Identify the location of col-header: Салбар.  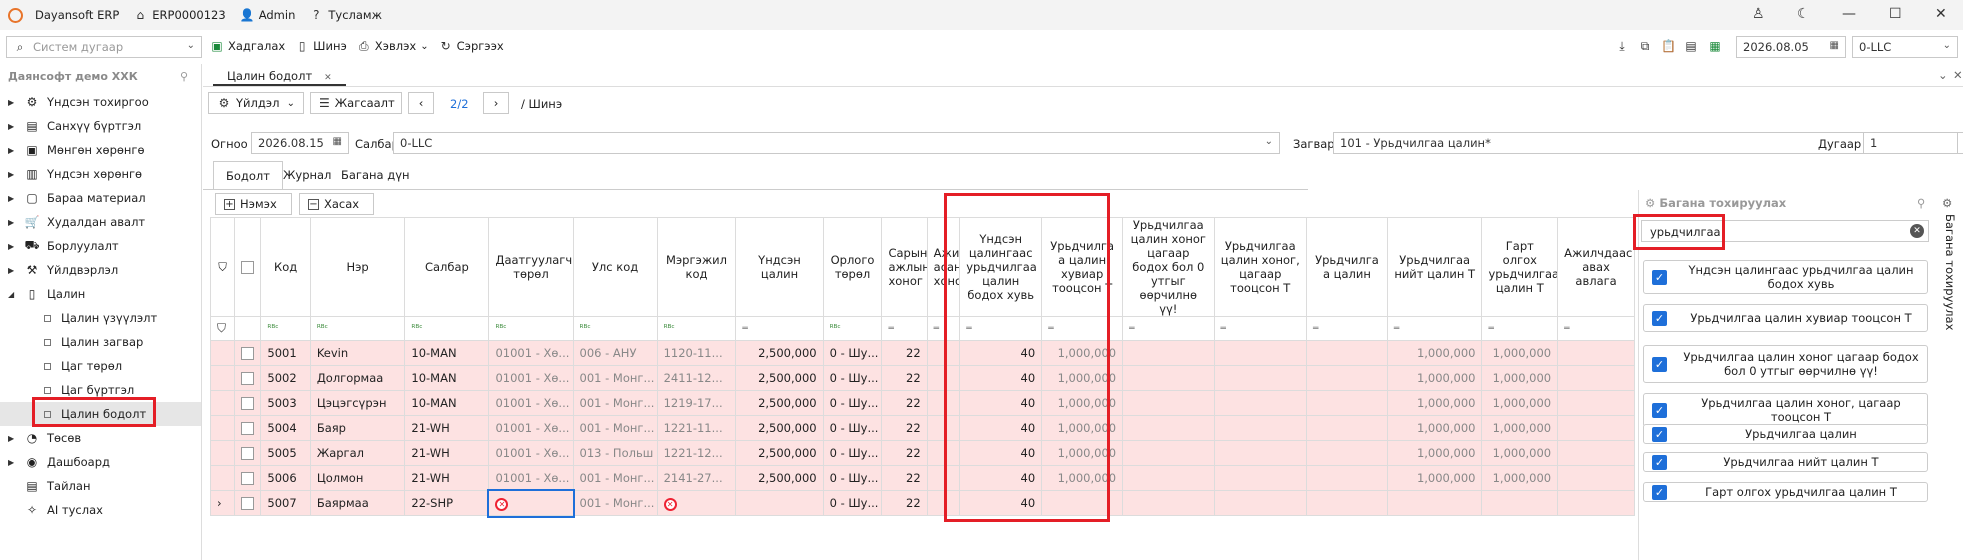
(447, 267).